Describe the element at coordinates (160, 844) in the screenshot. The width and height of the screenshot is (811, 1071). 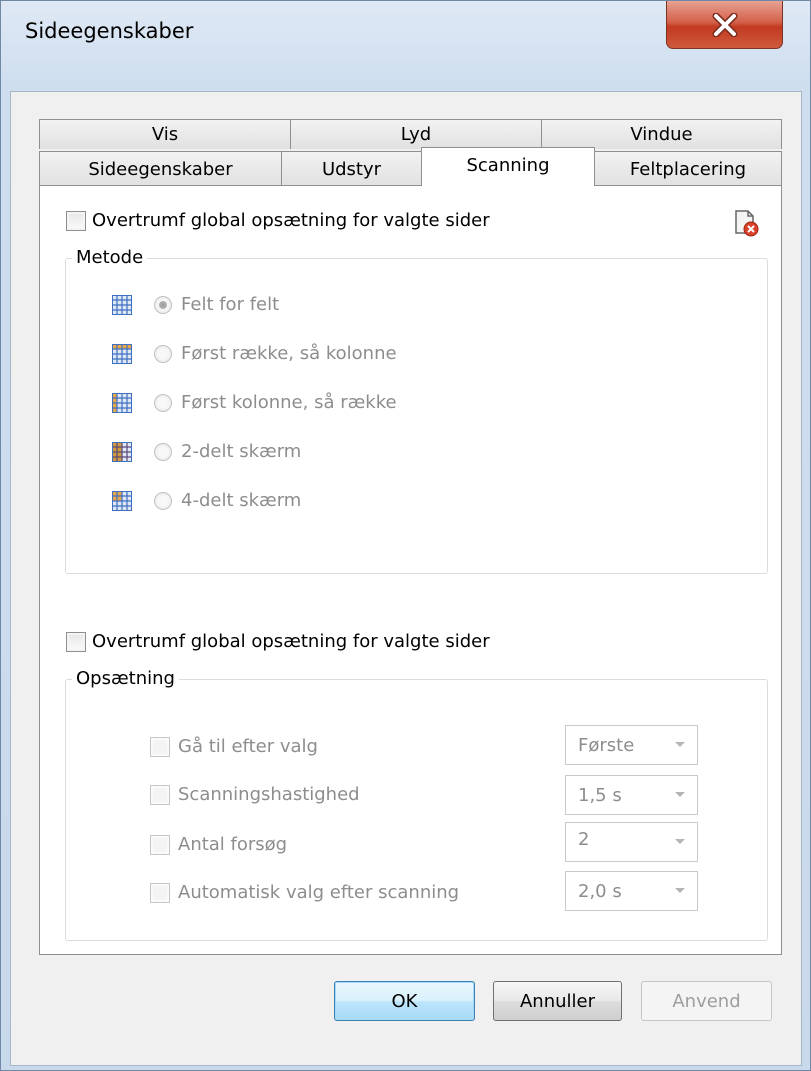
I see `attempts-checkbox` at that location.